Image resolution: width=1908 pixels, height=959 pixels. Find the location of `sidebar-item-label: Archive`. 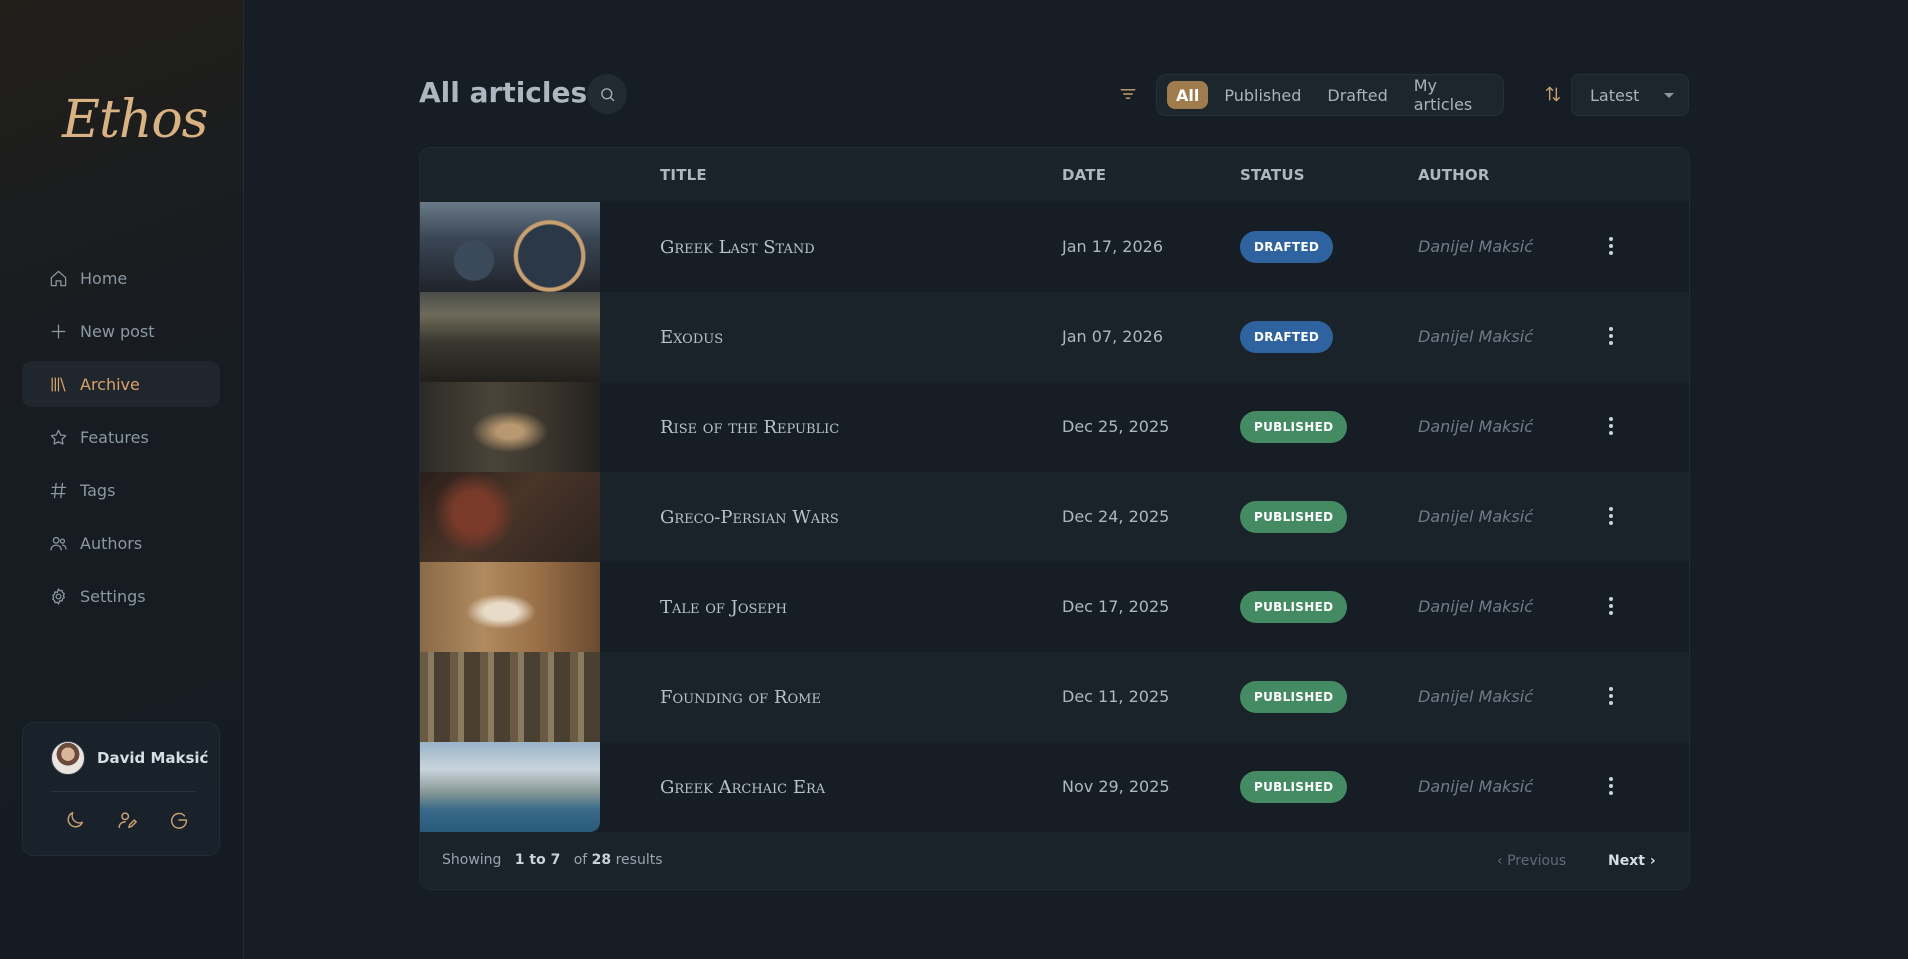

sidebar-item-label: Archive is located at coordinates (110, 384).